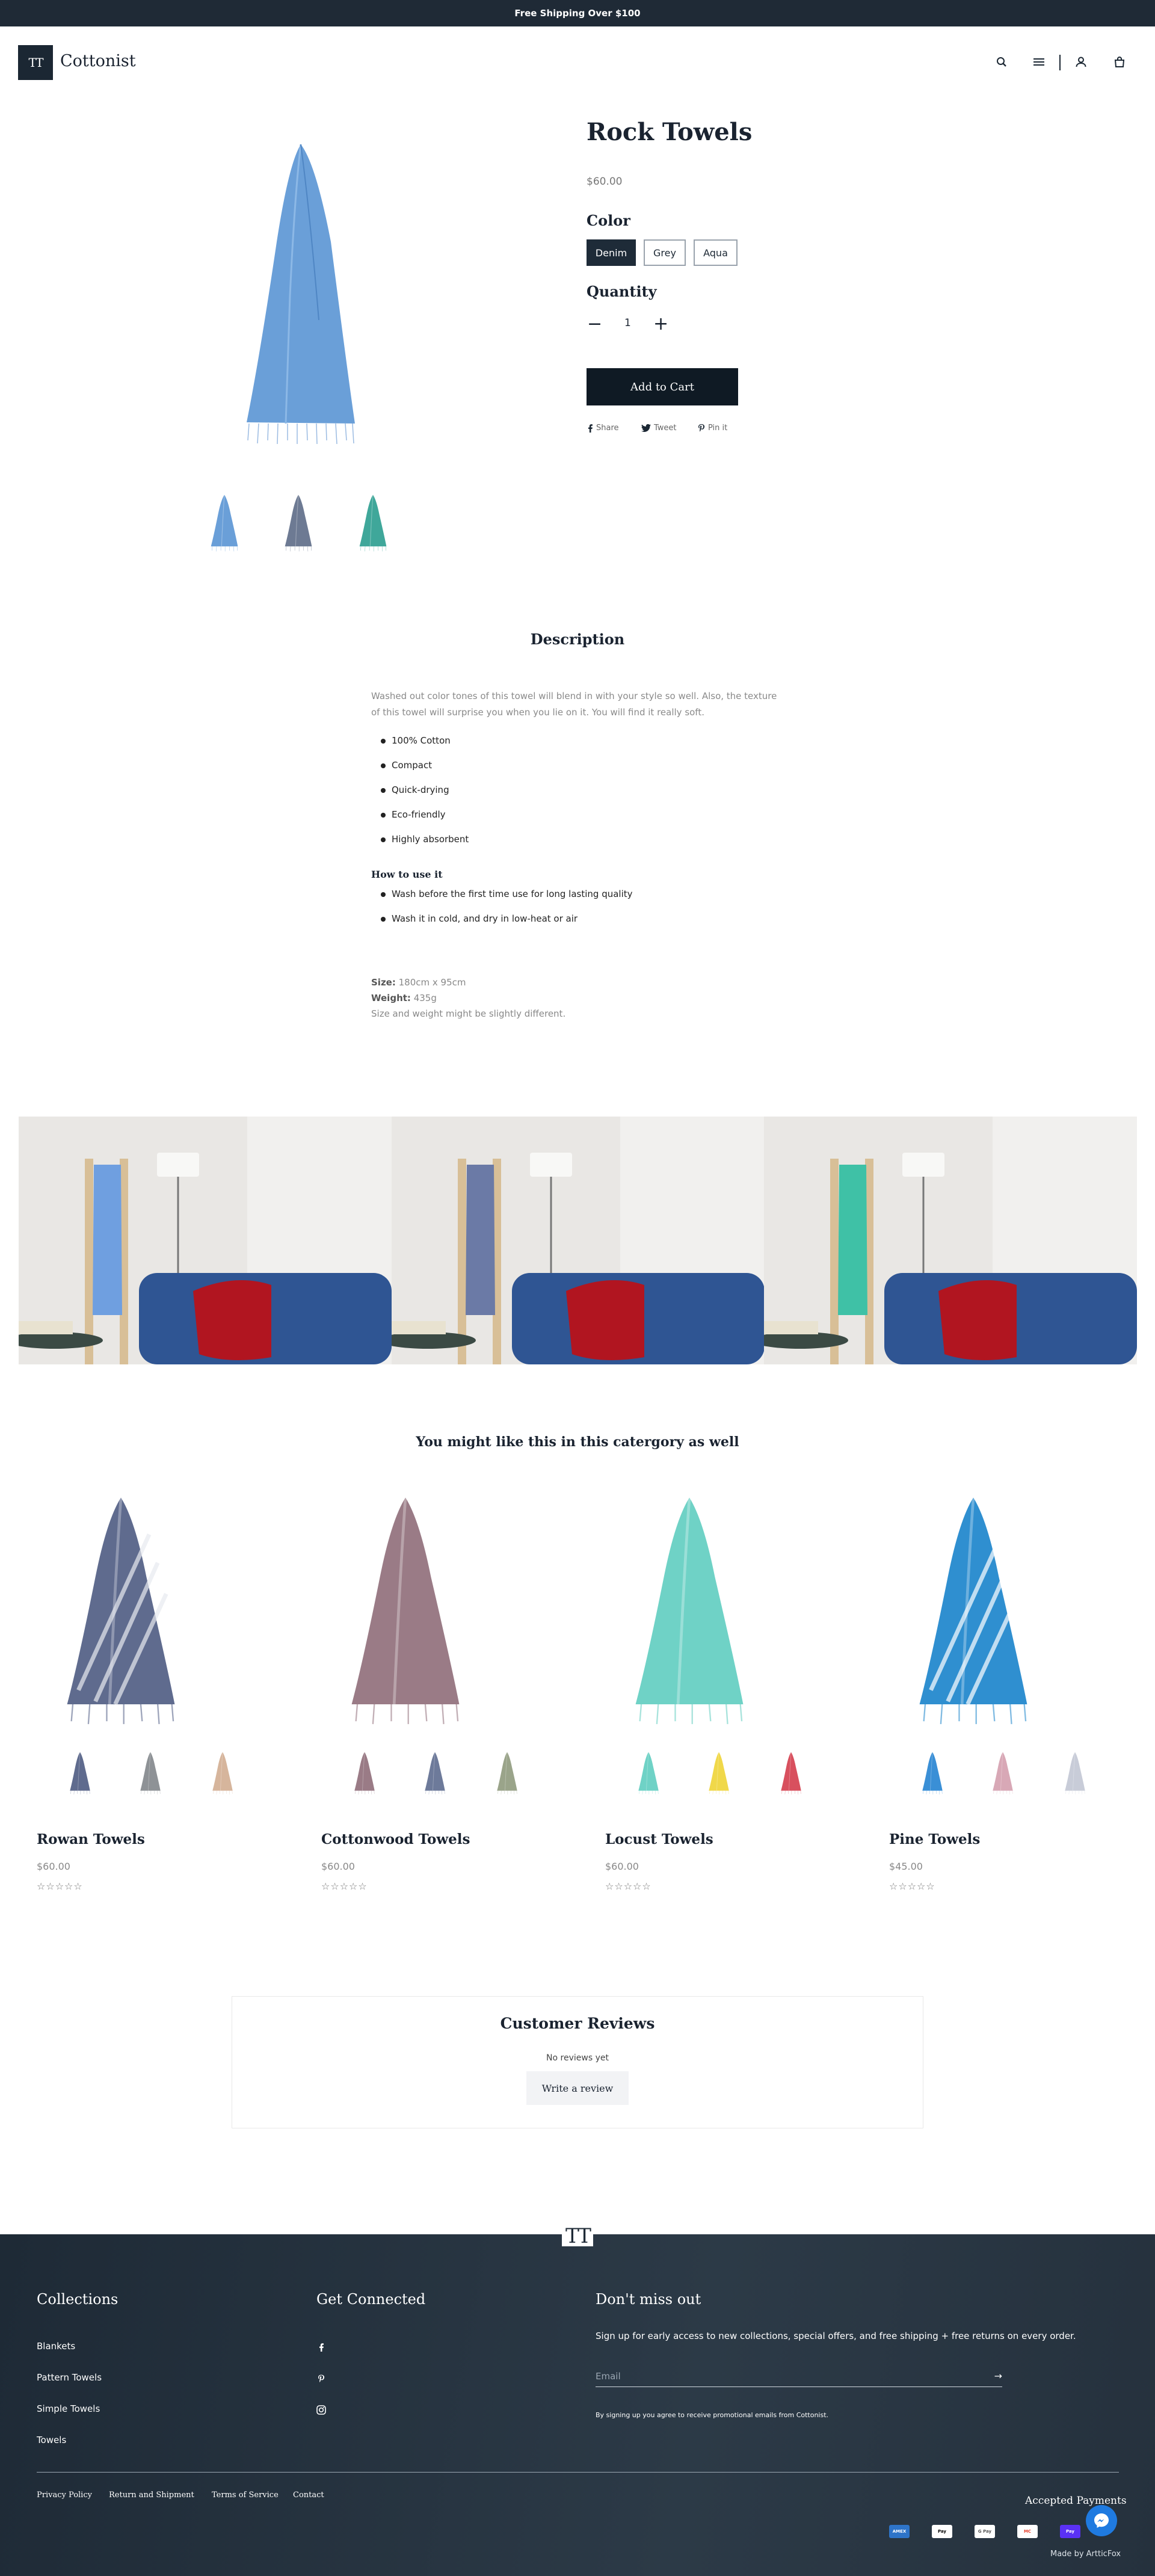 The image size is (1155, 2576). I want to click on menu-icon, so click(1039, 62).